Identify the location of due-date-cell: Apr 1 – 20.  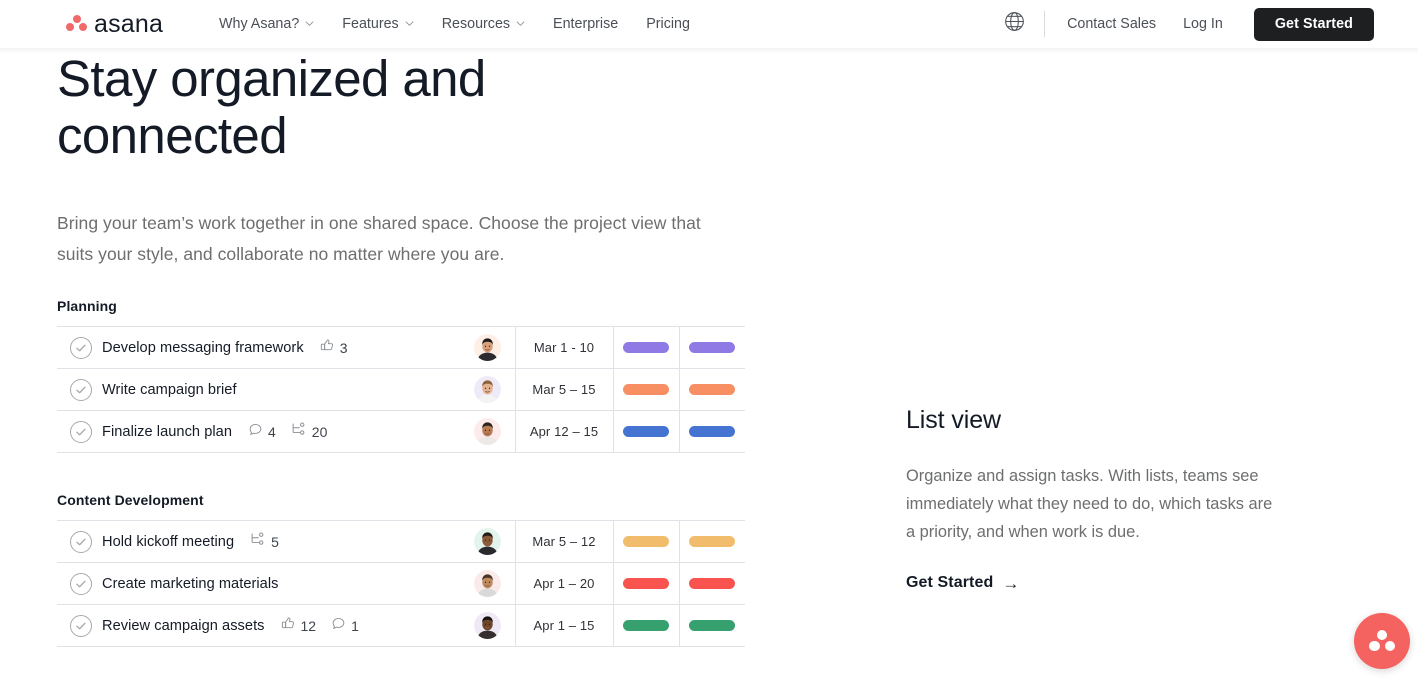
(564, 583).